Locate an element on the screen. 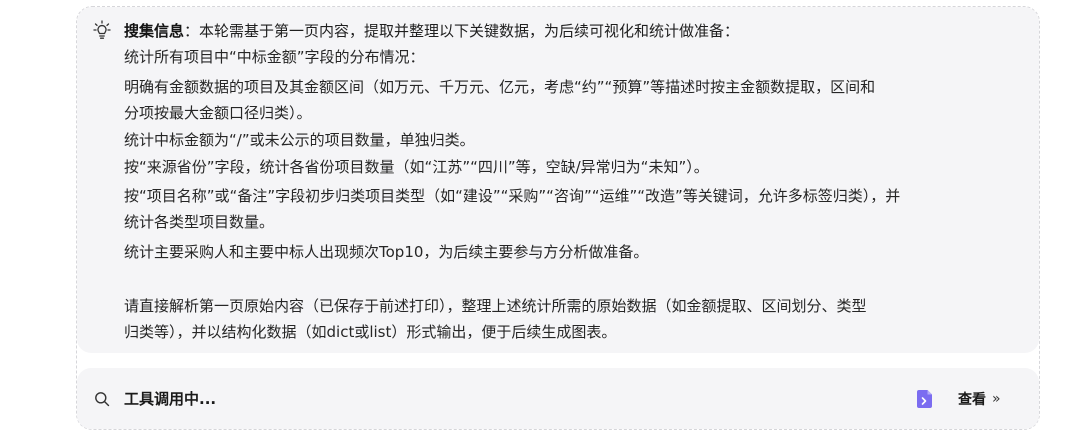 This screenshot has width=1080, height=444. info-line: 统计所有项目中“中标金额”字段的分布情况： is located at coordinates (274, 57).